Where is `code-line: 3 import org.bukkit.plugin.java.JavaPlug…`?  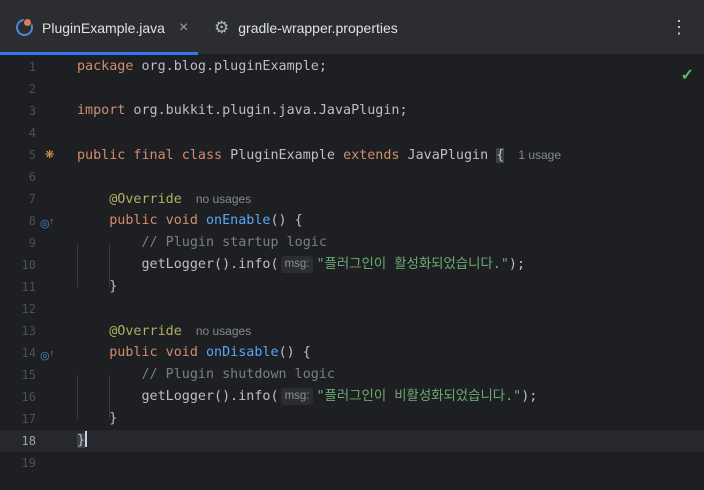
code-line: 3 import org.bukkit.plugin.java.JavaPlug… is located at coordinates (352, 111).